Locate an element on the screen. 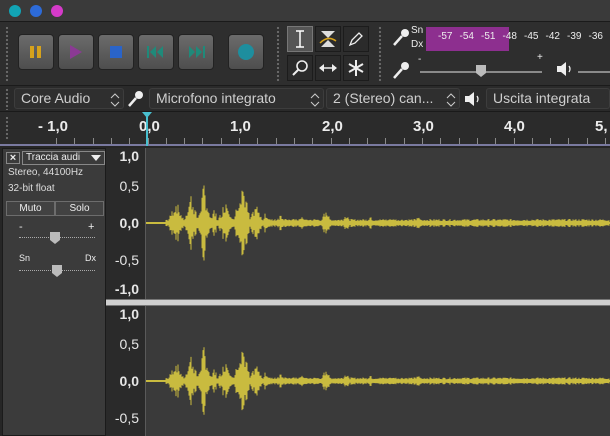  i-beam-icon is located at coordinates (300, 39).